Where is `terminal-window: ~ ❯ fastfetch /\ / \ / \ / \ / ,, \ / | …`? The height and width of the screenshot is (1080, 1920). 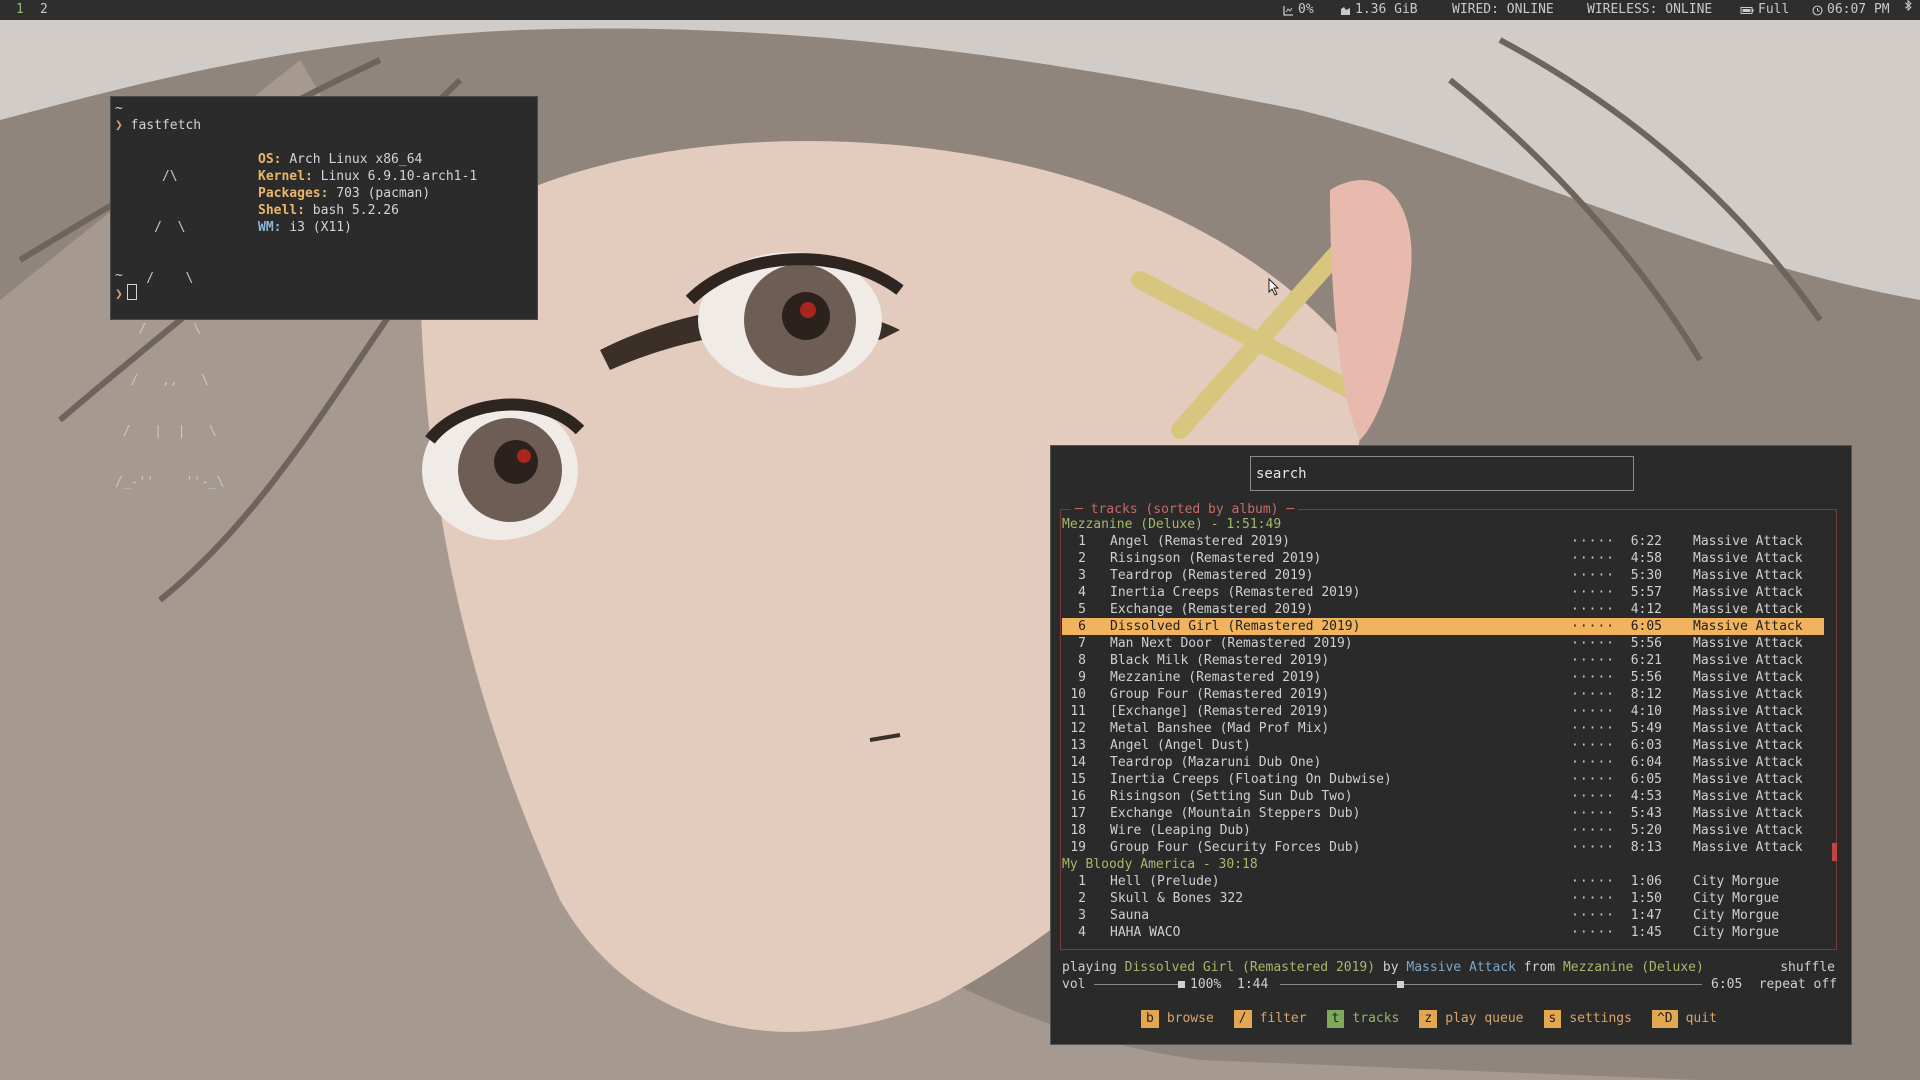
terminal-window: ~ ❯ fastfetch /\ / \ / \ / \ / ,, \ / | … is located at coordinates (324, 293).